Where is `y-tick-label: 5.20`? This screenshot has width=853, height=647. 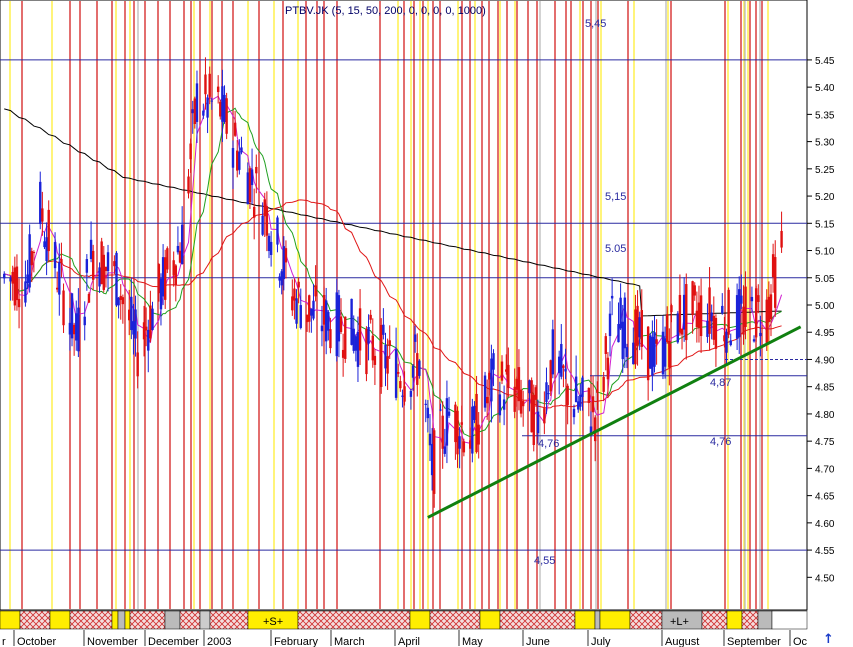
y-tick-label: 5.20 is located at coordinates (825, 197).